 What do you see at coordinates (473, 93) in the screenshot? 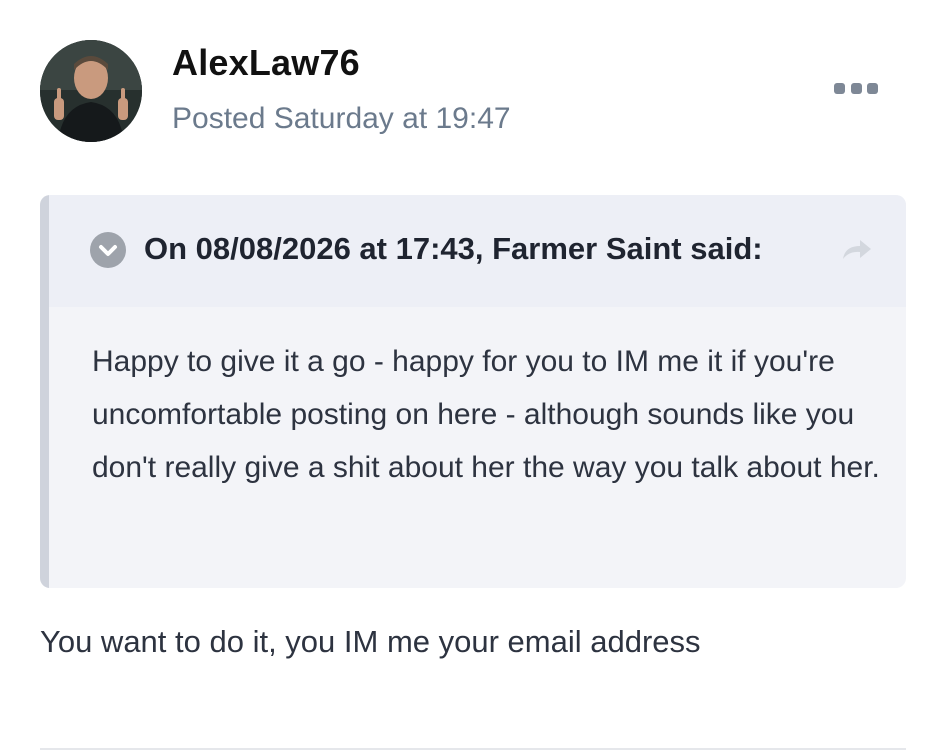
I see `post-header: AlexLaw76 Posted Saturday at 19:47` at bounding box center [473, 93].